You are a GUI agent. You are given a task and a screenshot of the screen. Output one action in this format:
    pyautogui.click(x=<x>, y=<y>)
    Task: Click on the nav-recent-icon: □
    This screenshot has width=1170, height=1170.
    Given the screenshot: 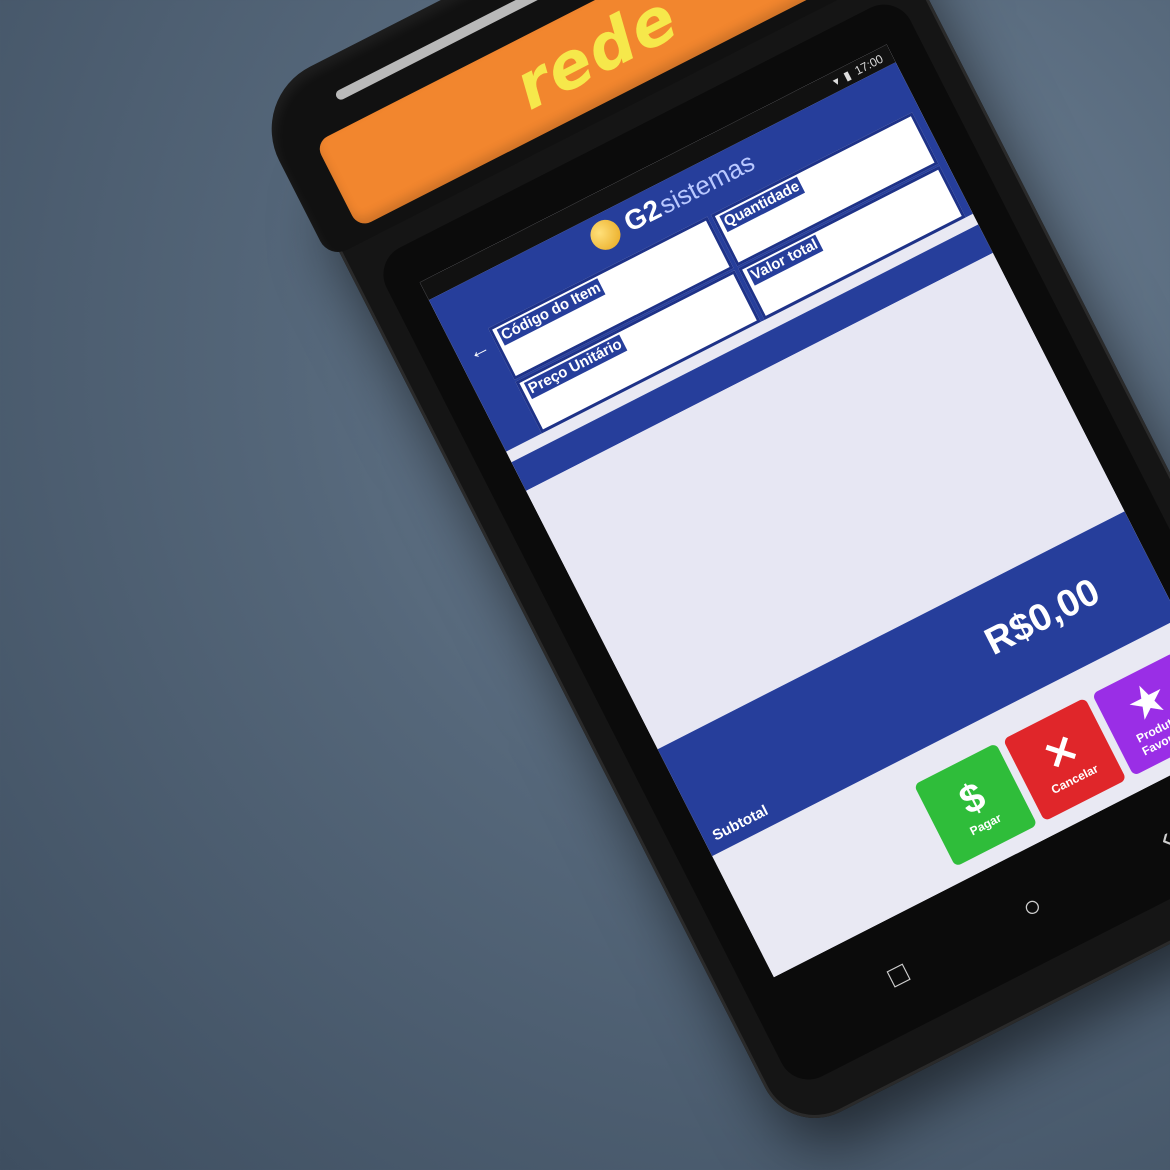 What is the action you would take?
    pyautogui.click(x=898, y=976)
    